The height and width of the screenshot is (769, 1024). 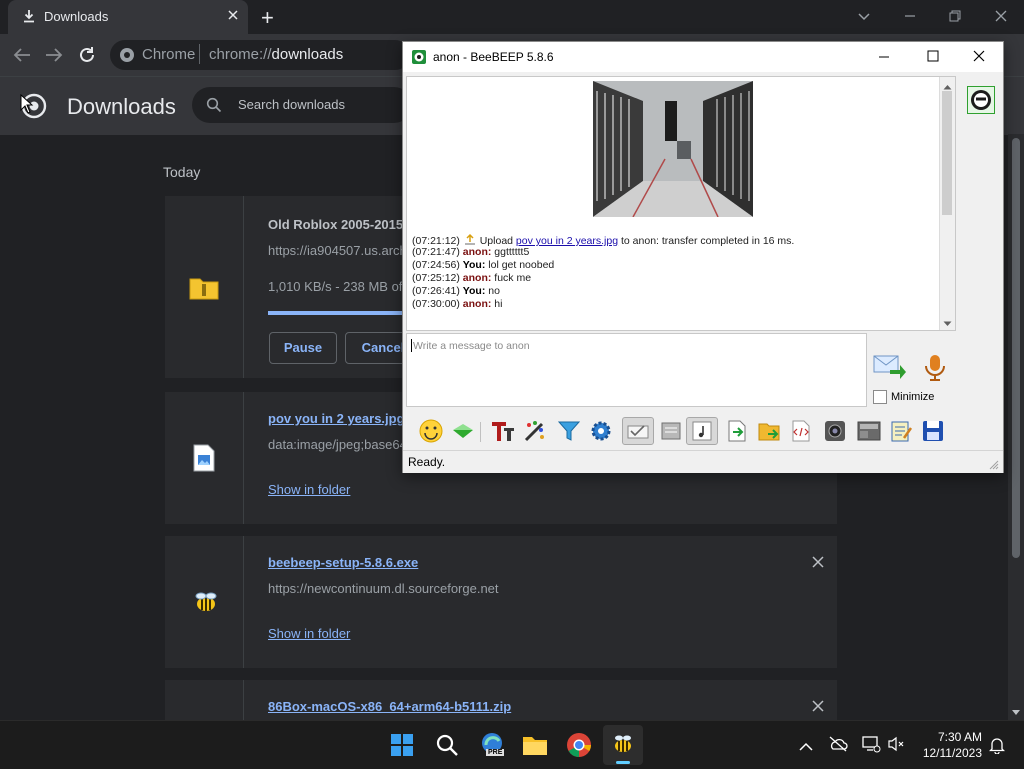 What do you see at coordinates (22, 55) in the screenshot?
I see `back-icon` at bounding box center [22, 55].